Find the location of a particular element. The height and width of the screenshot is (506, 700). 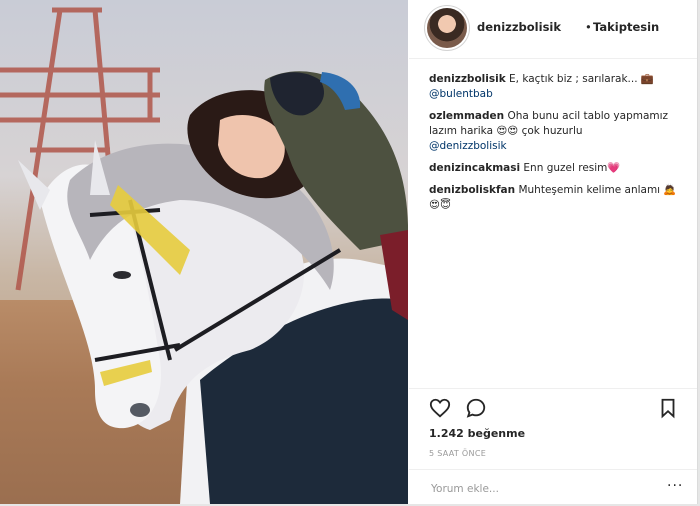

comment-text: Enn guzel resim💗 is located at coordinates (572, 168).